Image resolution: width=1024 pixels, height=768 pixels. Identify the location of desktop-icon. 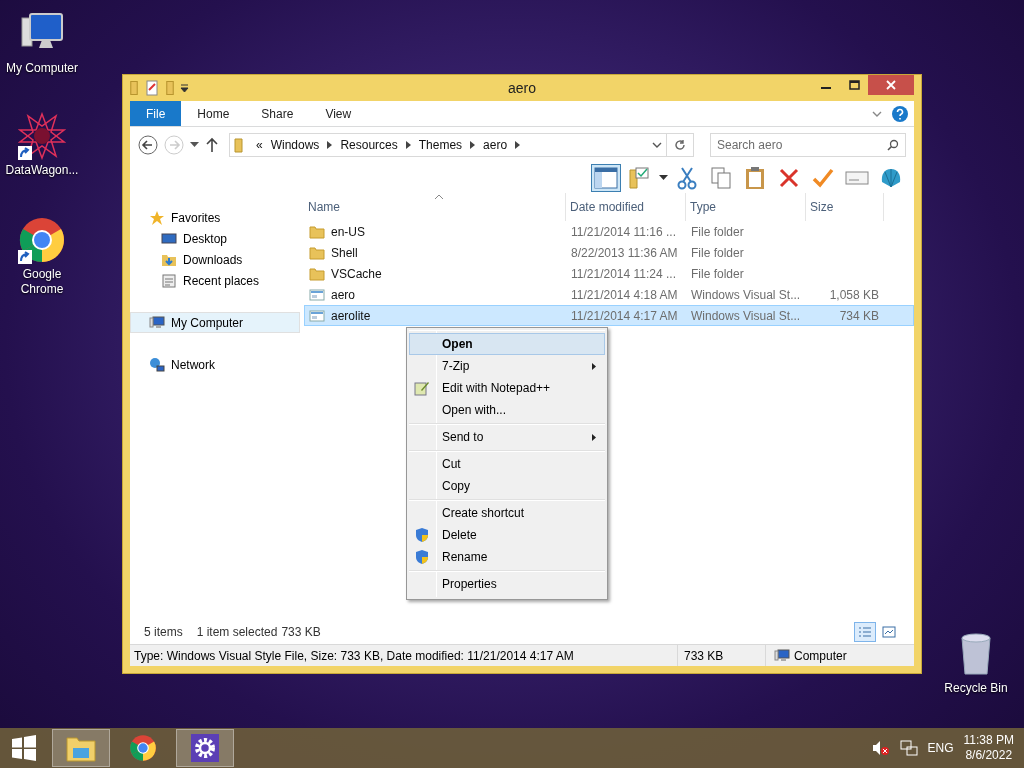
(169, 238).